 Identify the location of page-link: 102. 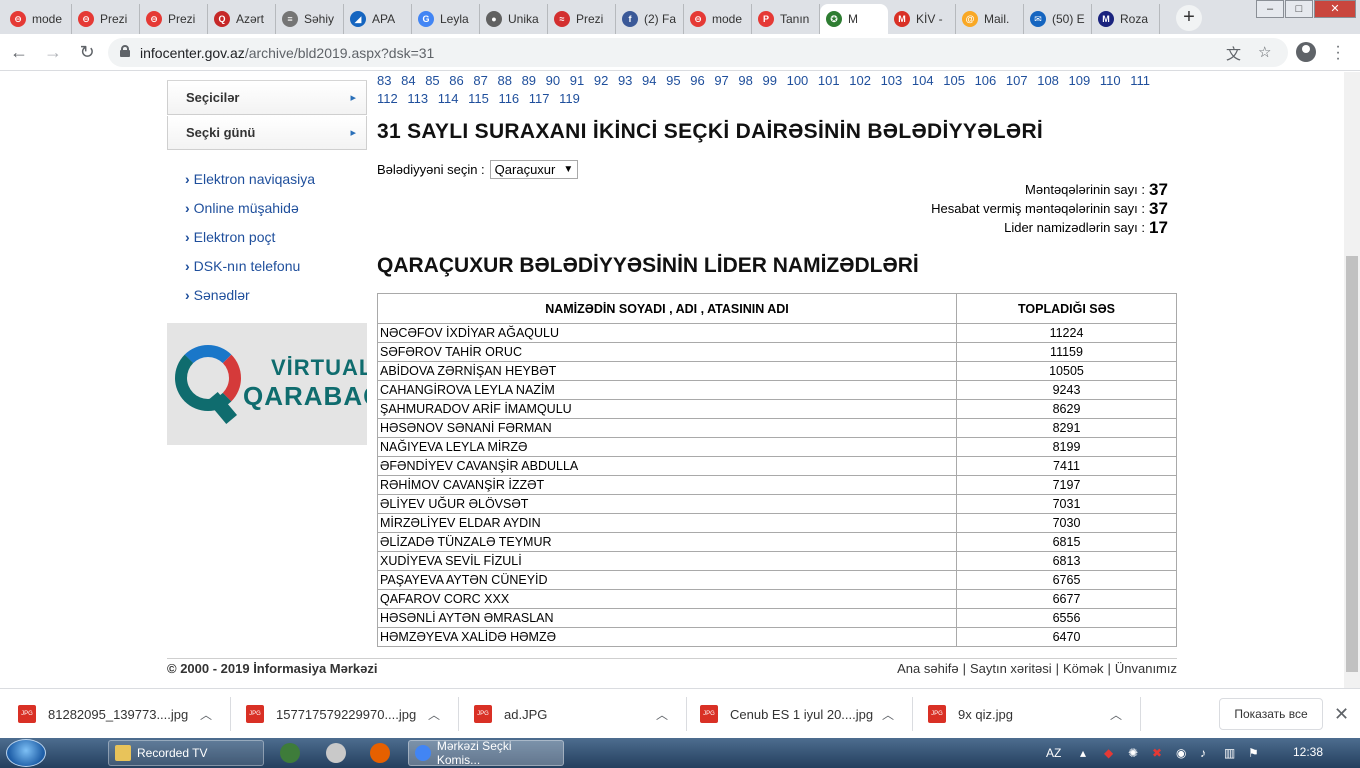
(860, 80).